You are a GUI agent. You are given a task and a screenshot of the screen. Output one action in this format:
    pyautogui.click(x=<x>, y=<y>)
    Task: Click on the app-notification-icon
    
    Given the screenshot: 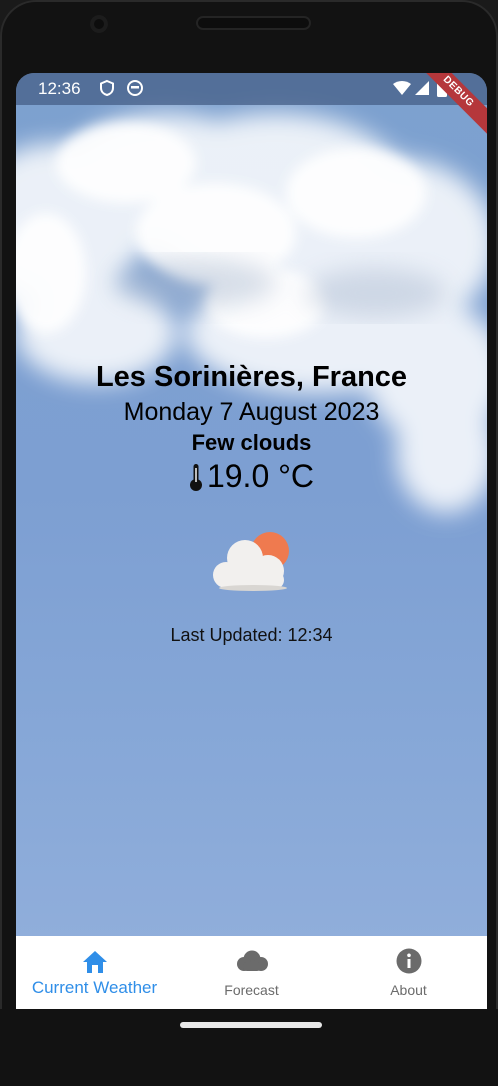 What is the action you would take?
    pyautogui.click(x=135, y=88)
    